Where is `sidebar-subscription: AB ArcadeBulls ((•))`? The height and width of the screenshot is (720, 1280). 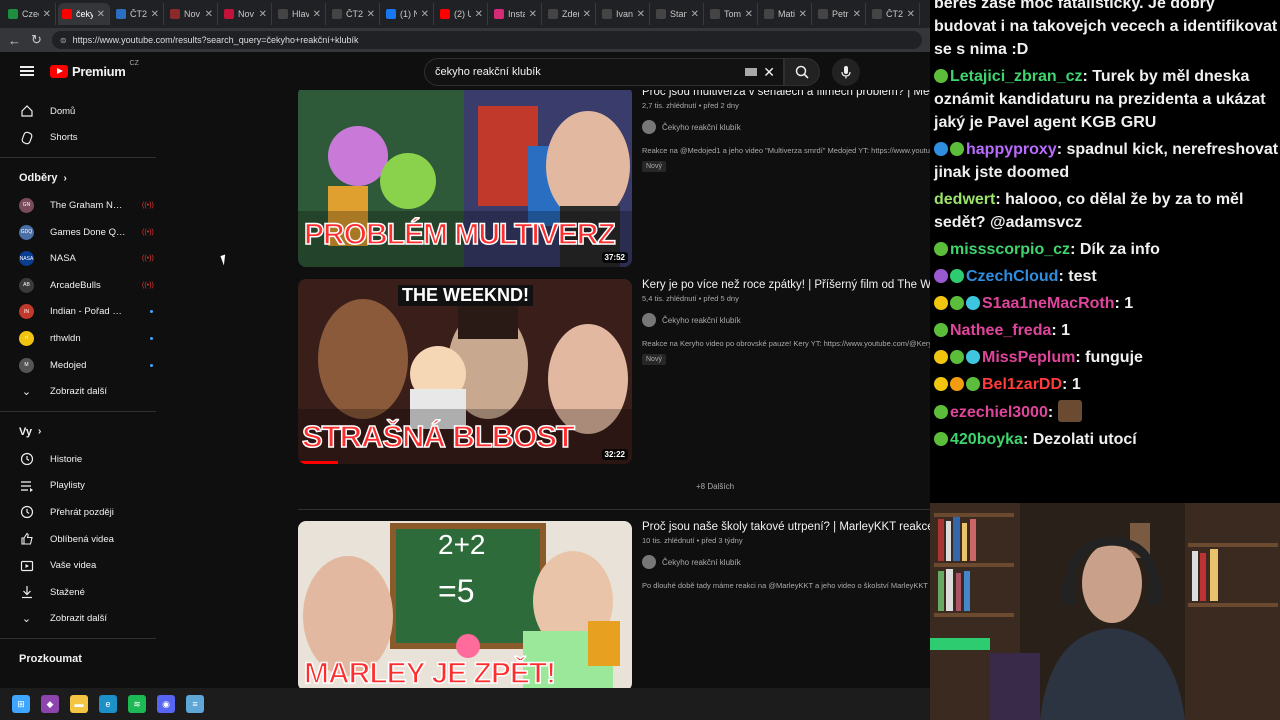 sidebar-subscription: AB ArcadeBulls ((•)) is located at coordinates (80, 285).